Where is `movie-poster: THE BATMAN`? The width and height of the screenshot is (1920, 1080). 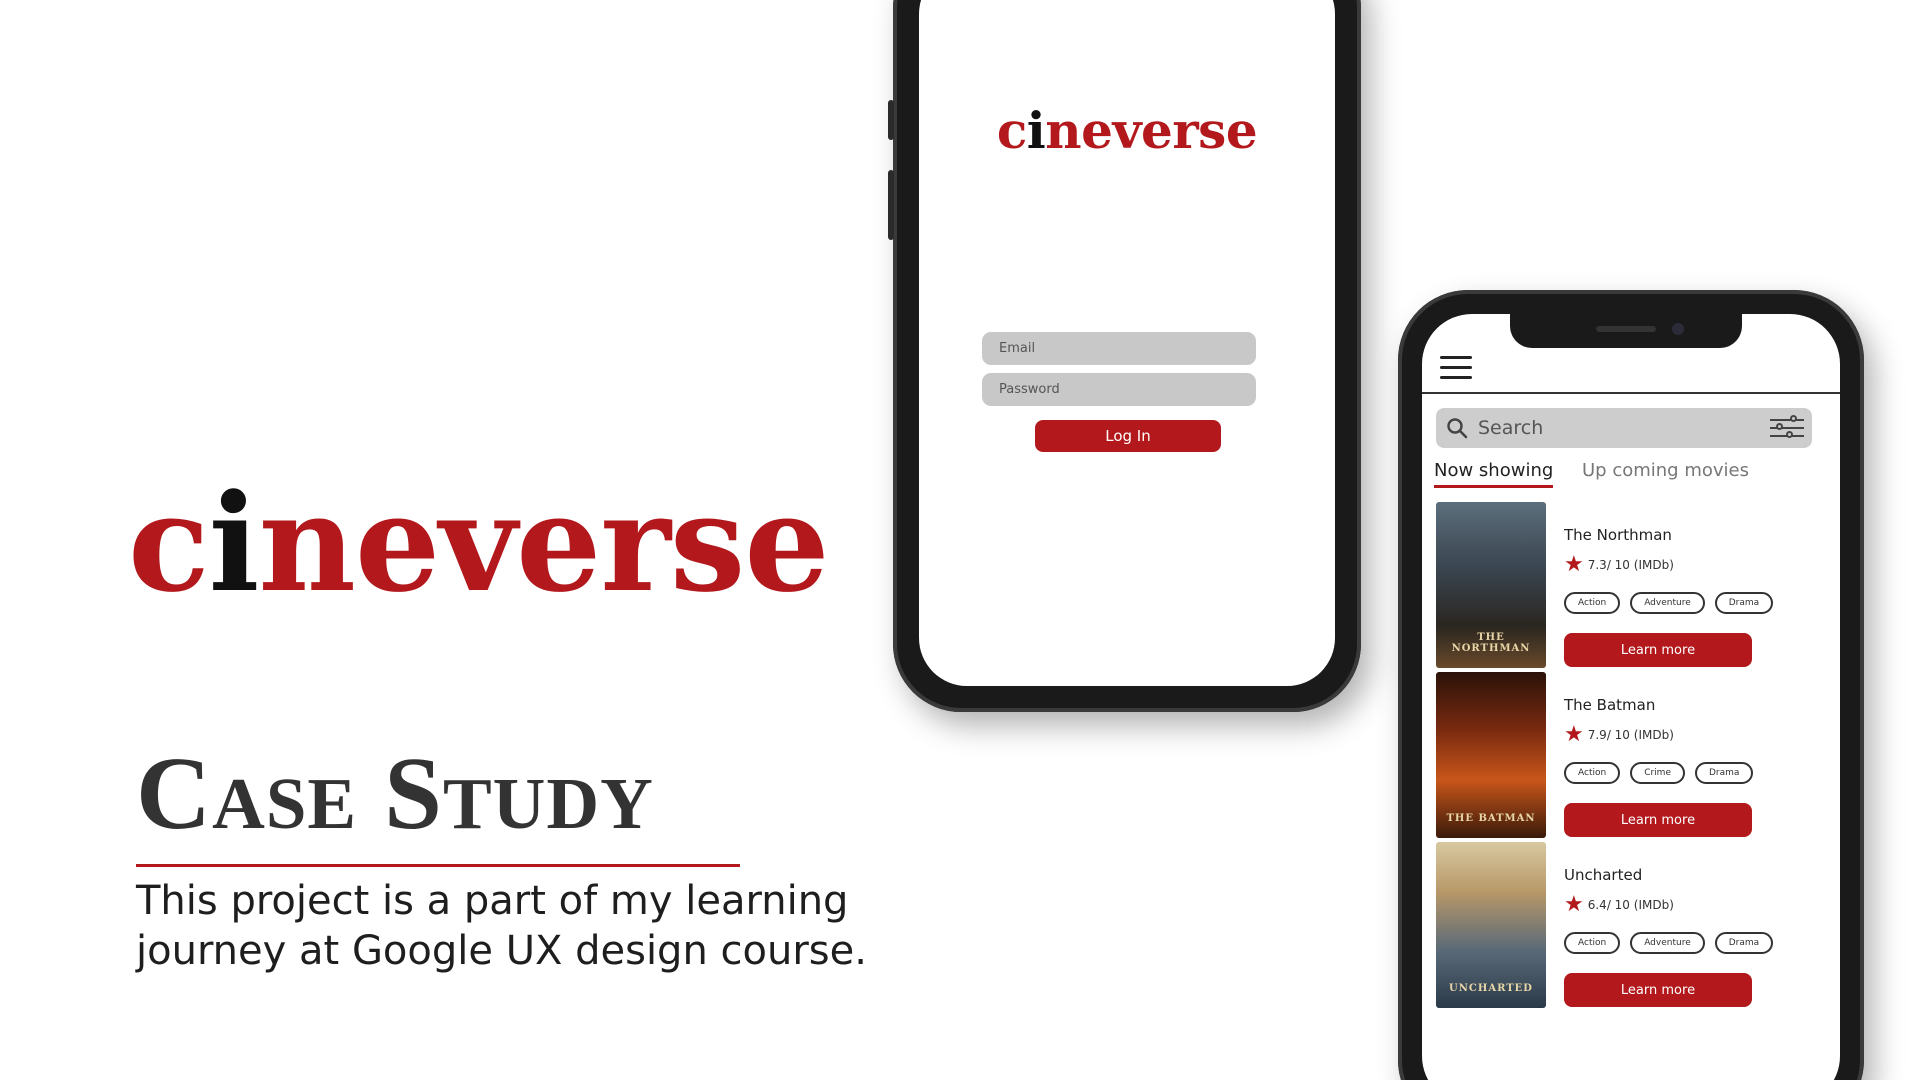 movie-poster: THE BATMAN is located at coordinates (1491, 755).